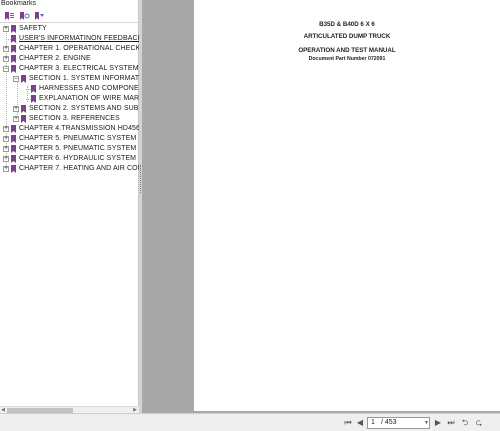 The height and width of the screenshot is (431, 500). I want to click on next-page-icon: ▶, so click(438, 423).